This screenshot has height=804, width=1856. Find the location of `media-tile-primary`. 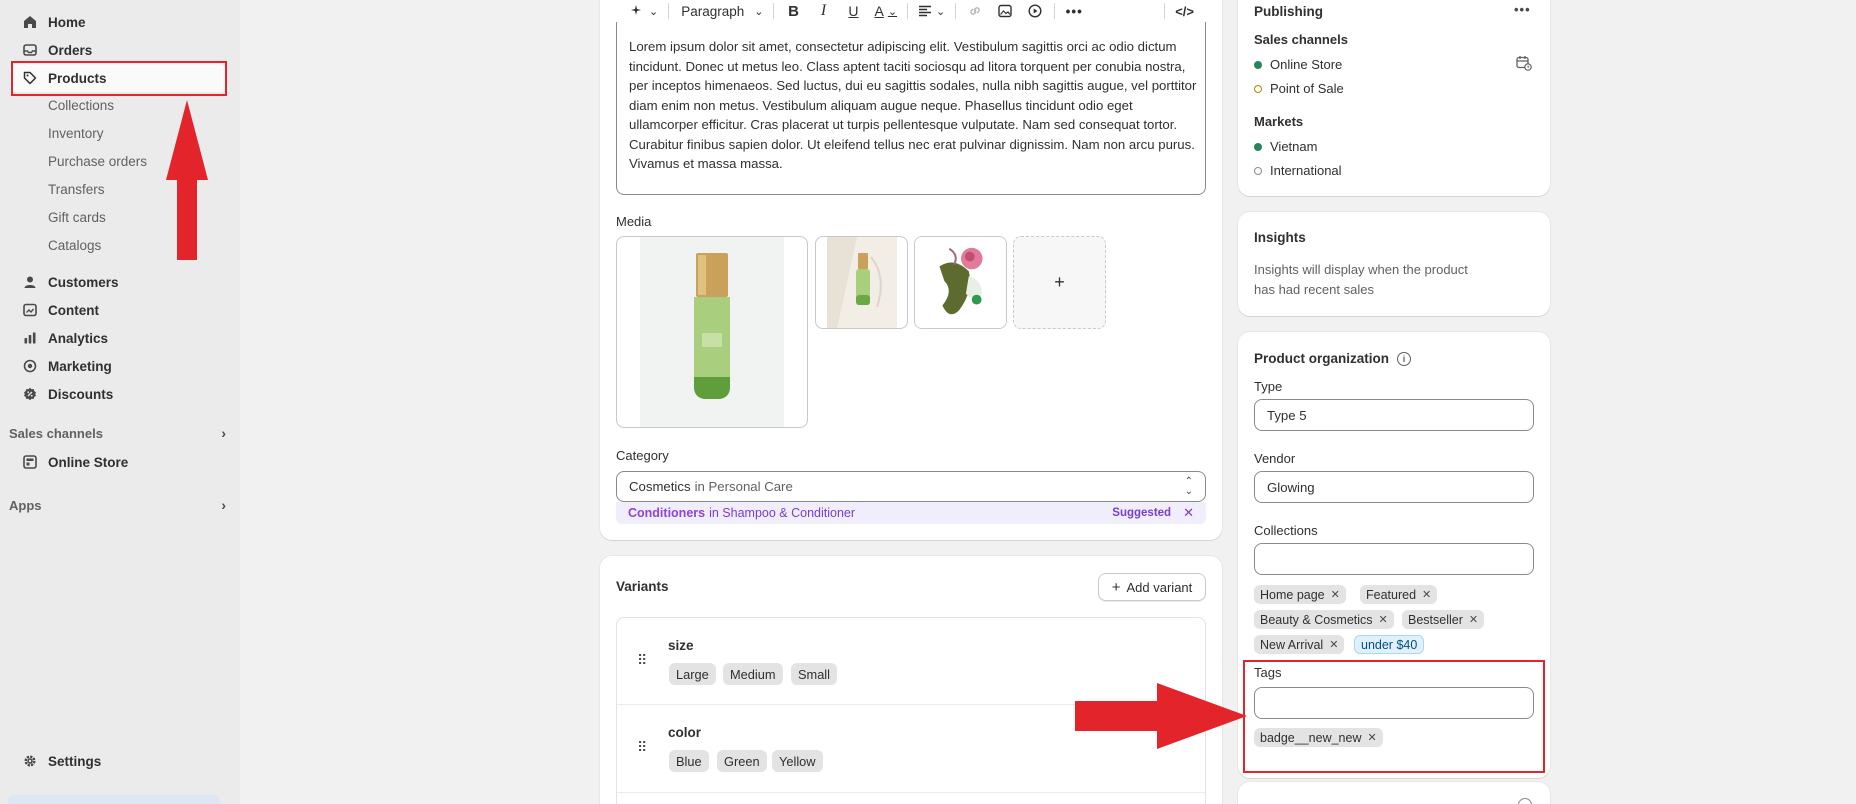

media-tile-primary is located at coordinates (712, 332).